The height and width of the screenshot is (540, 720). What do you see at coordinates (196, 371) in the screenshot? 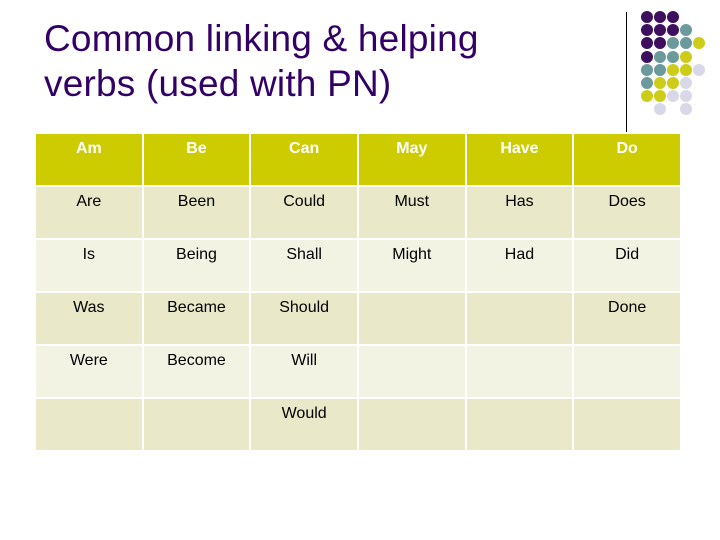
I see `table-cell: Become` at bounding box center [196, 371].